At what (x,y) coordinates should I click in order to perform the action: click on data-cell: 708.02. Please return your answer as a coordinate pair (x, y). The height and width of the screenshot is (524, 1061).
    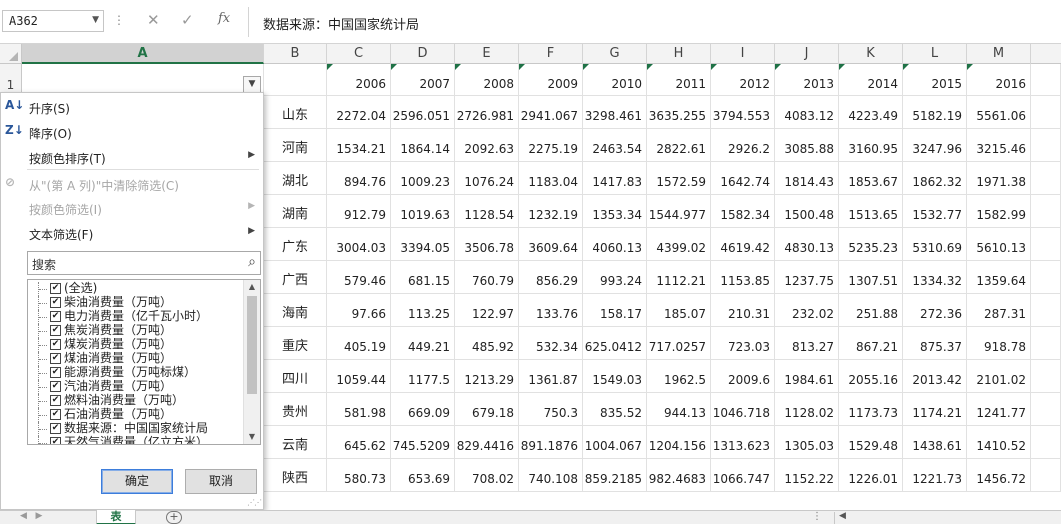
    Looking at the image, I should click on (487, 475).